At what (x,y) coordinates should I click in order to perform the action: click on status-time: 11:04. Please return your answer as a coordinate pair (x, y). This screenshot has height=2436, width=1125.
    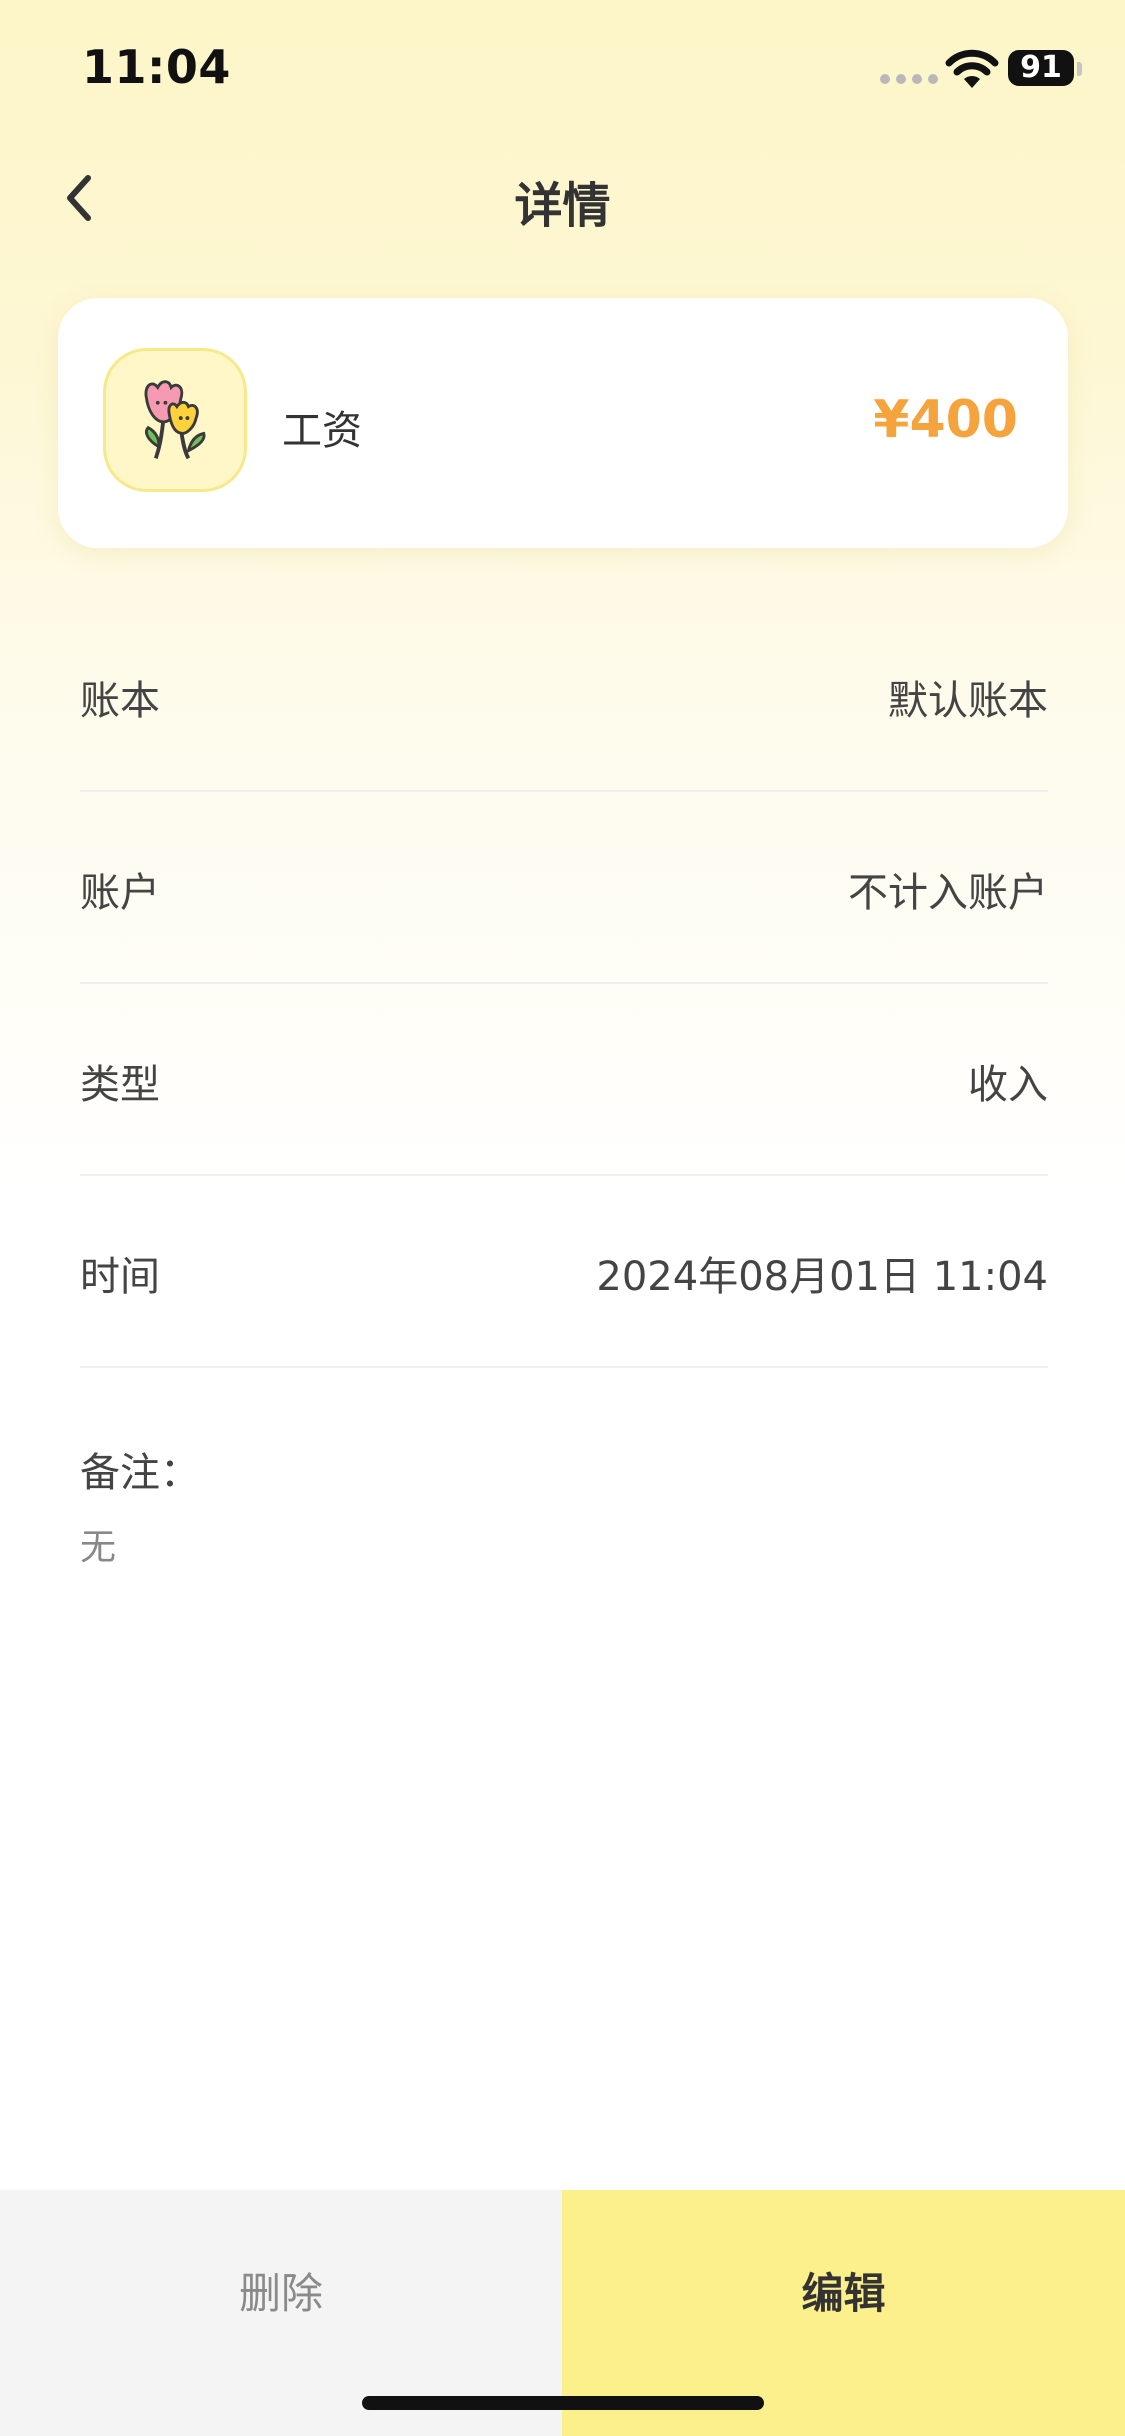
    Looking at the image, I should click on (156, 67).